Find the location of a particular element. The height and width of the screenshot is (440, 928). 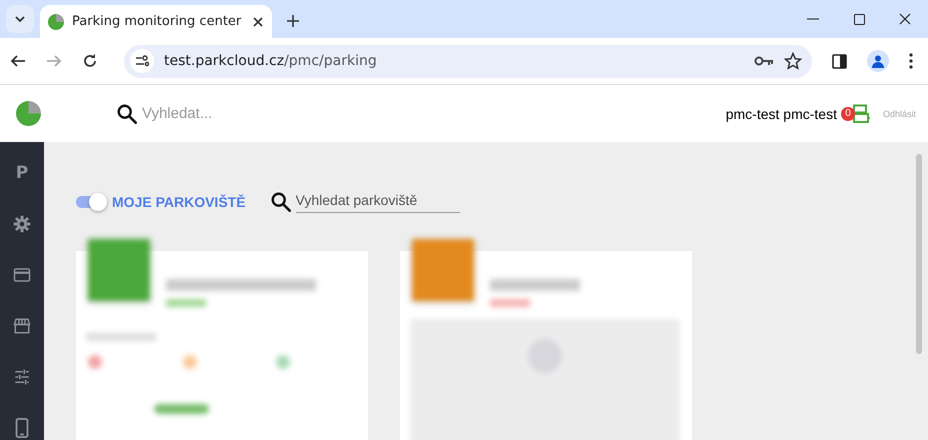

bookmark-star-icon is located at coordinates (793, 61).